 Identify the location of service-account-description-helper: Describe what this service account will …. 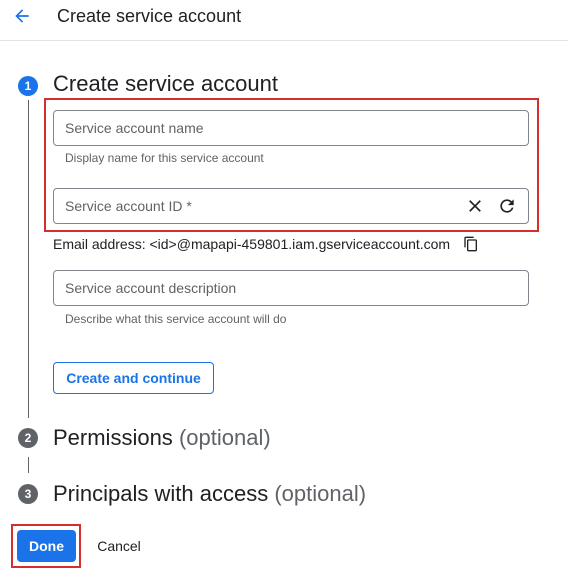
(176, 319).